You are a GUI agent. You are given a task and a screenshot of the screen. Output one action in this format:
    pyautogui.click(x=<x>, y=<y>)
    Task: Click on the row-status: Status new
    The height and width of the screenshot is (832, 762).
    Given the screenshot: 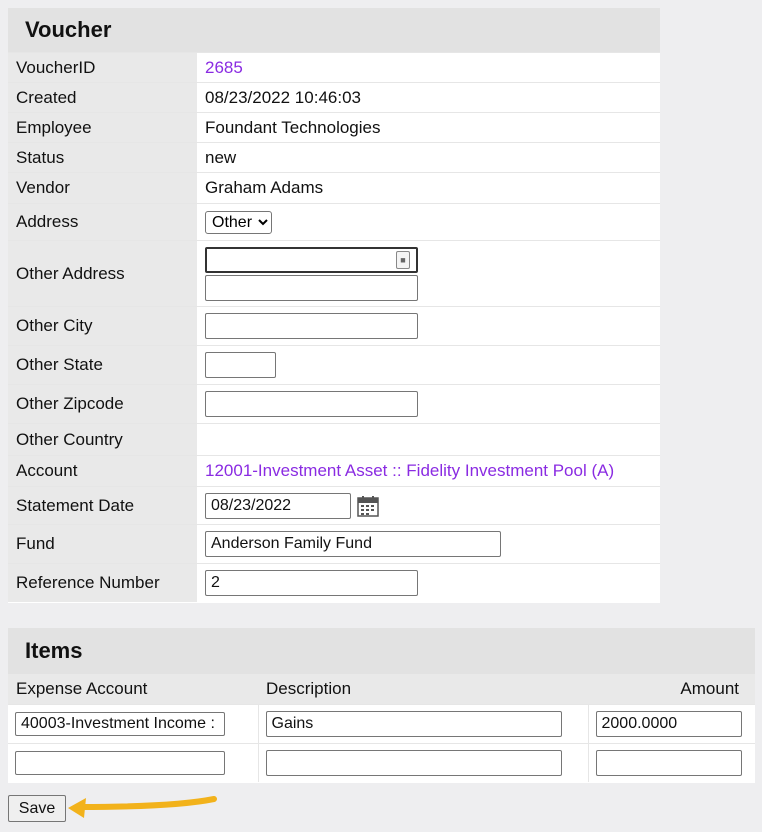 What is the action you would take?
    pyautogui.click(x=334, y=157)
    